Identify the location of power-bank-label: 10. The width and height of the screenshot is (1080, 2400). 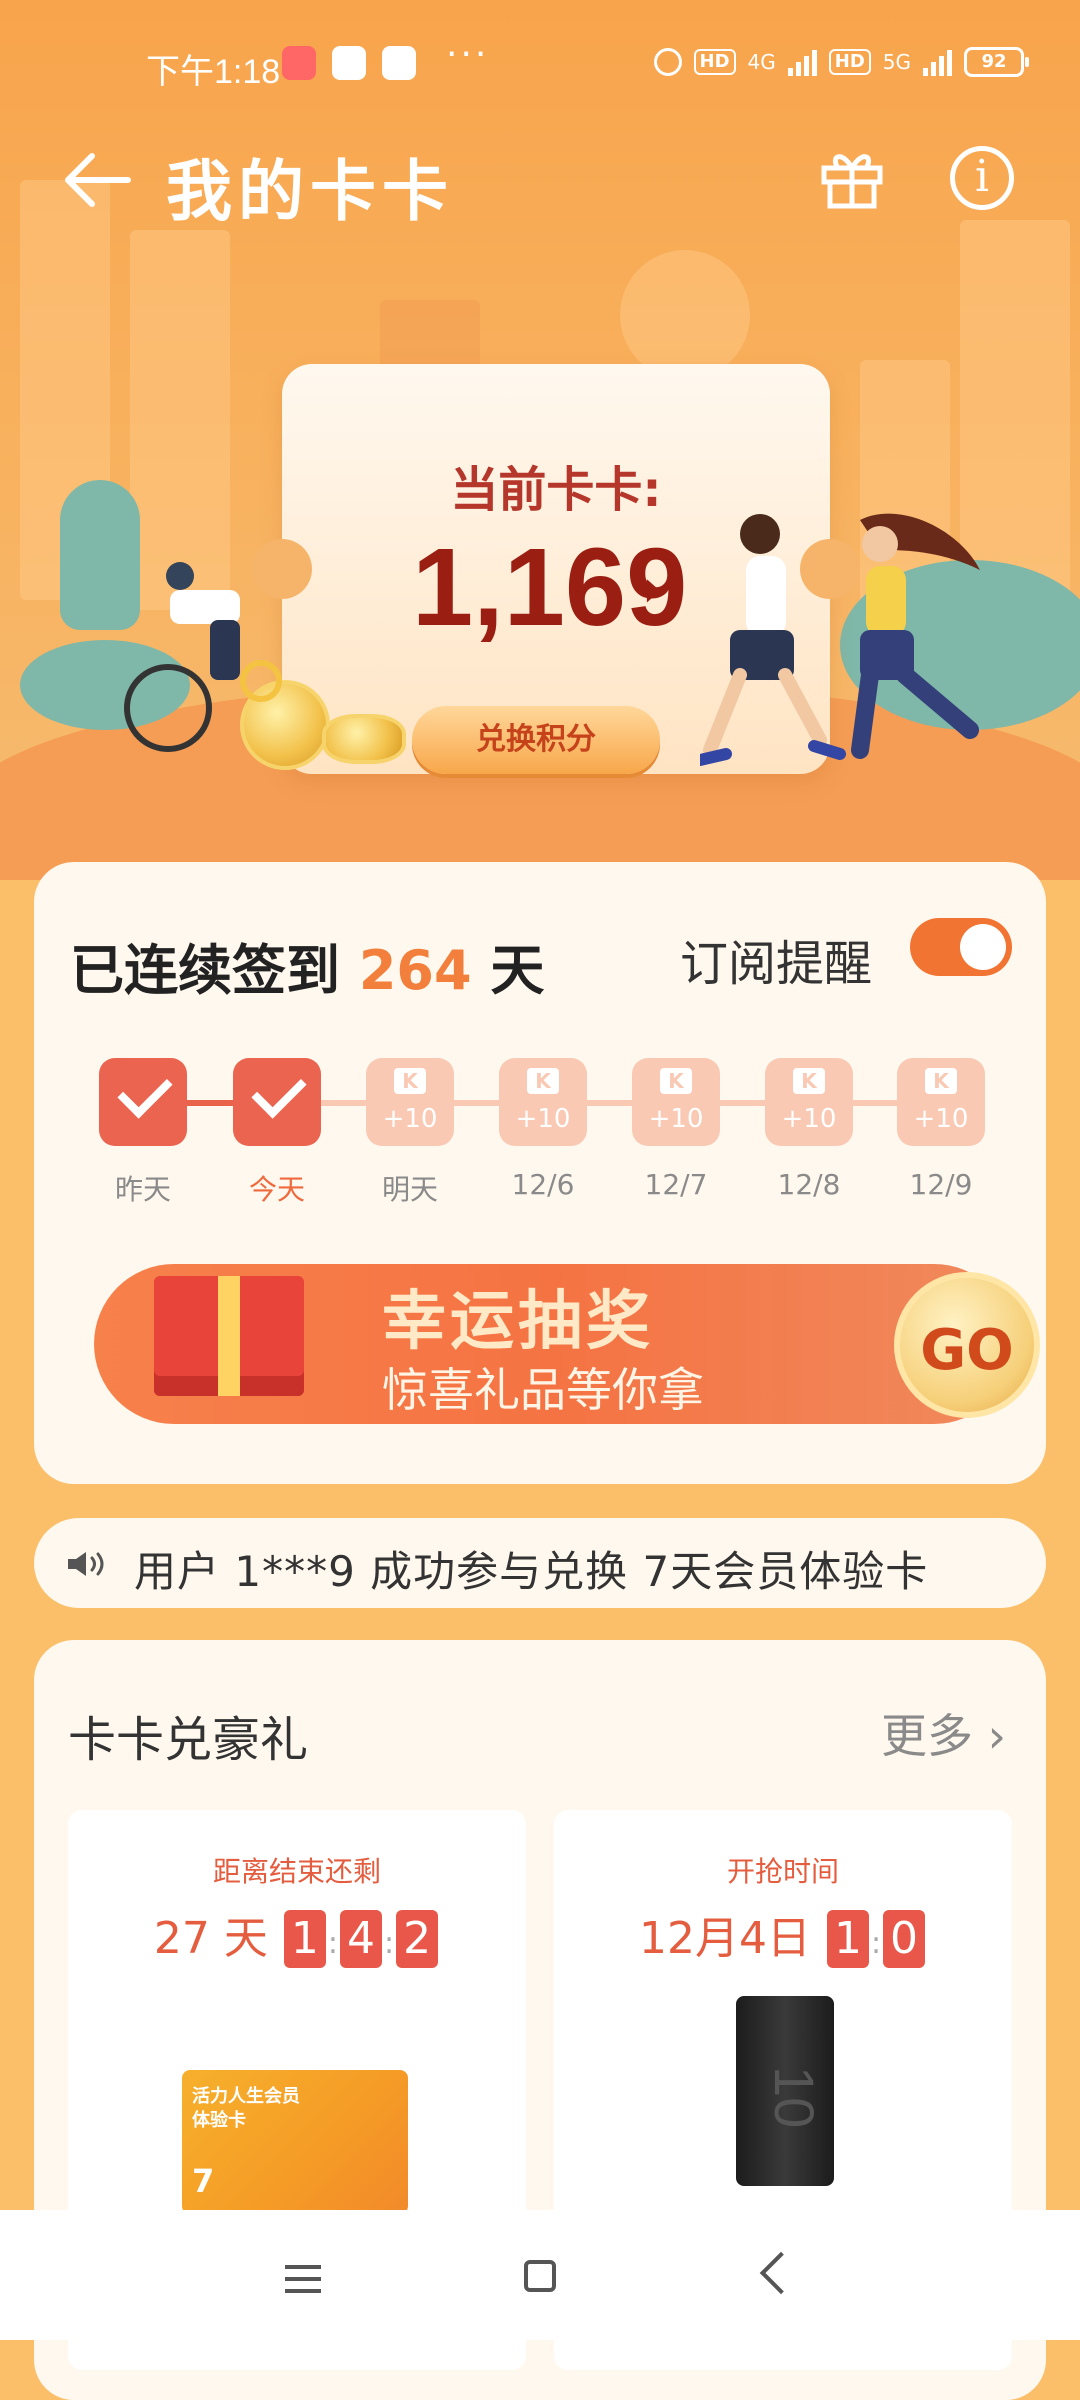
(794, 2097).